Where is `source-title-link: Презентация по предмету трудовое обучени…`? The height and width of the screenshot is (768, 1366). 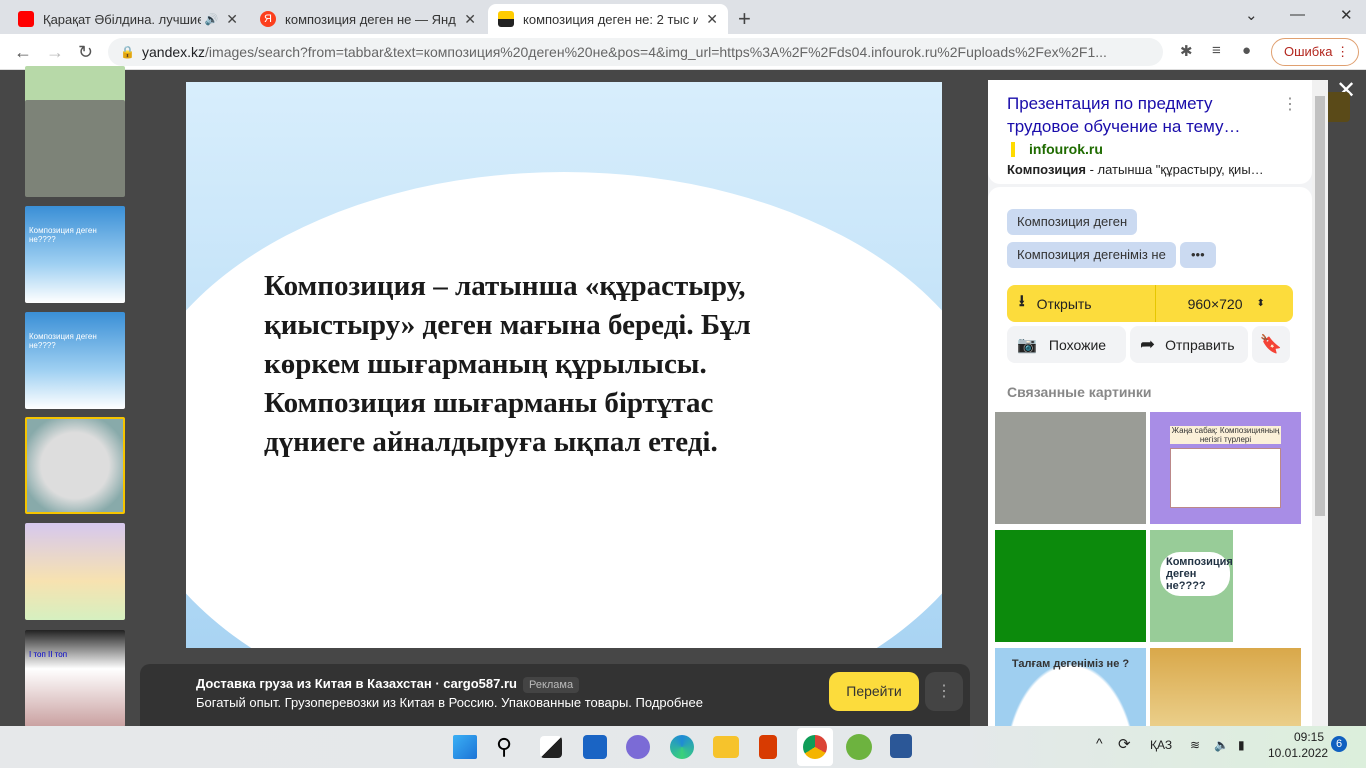
source-title-link: Презентация по предмету трудовое обучени… is located at coordinates (1137, 115).